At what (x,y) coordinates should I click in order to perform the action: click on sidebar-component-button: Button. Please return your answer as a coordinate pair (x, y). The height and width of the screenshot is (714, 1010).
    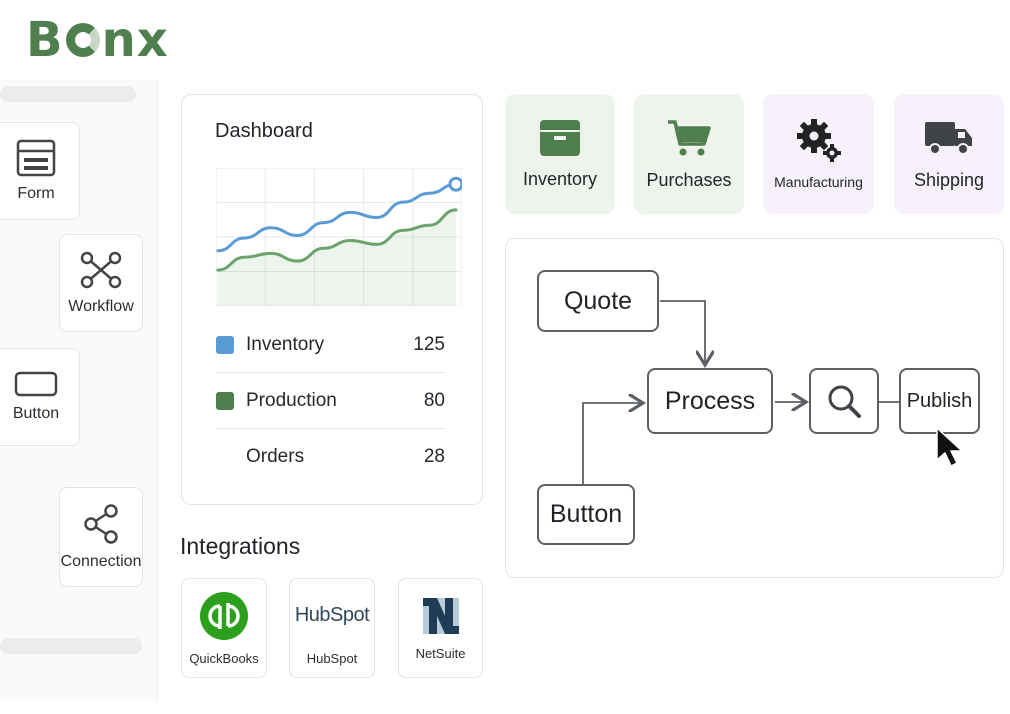
    Looking at the image, I should click on (40, 397).